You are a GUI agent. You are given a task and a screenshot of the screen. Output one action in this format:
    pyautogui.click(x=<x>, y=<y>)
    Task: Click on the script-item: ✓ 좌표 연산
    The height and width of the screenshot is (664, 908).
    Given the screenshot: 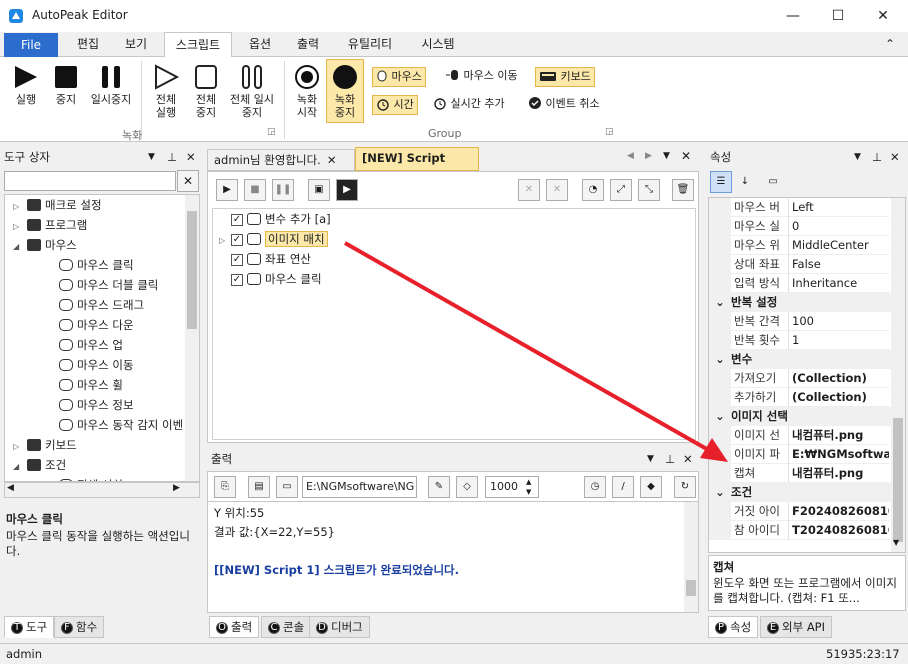 What is the action you would take?
    pyautogui.click(x=454, y=259)
    